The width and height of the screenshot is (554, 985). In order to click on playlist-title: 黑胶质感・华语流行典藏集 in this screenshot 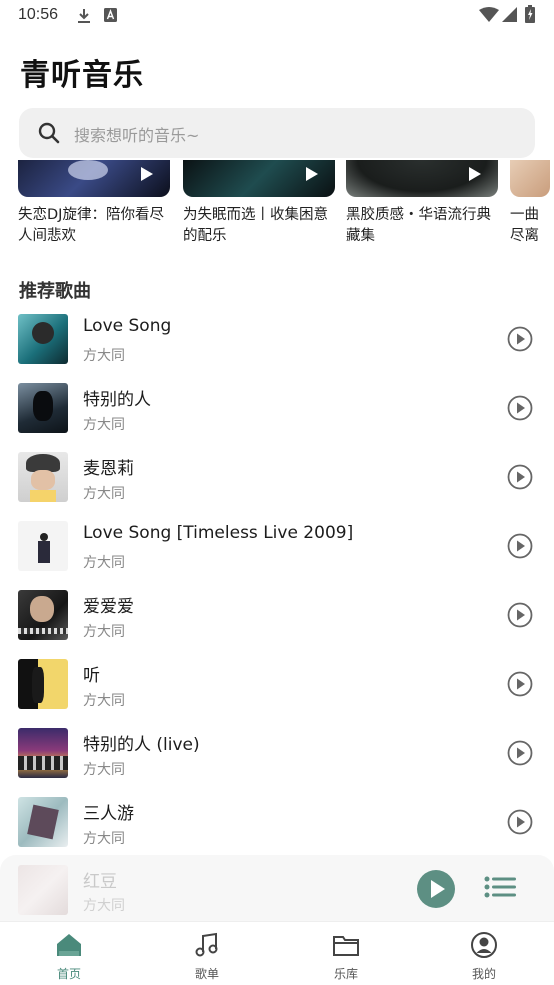, I will do `click(418, 225)`.